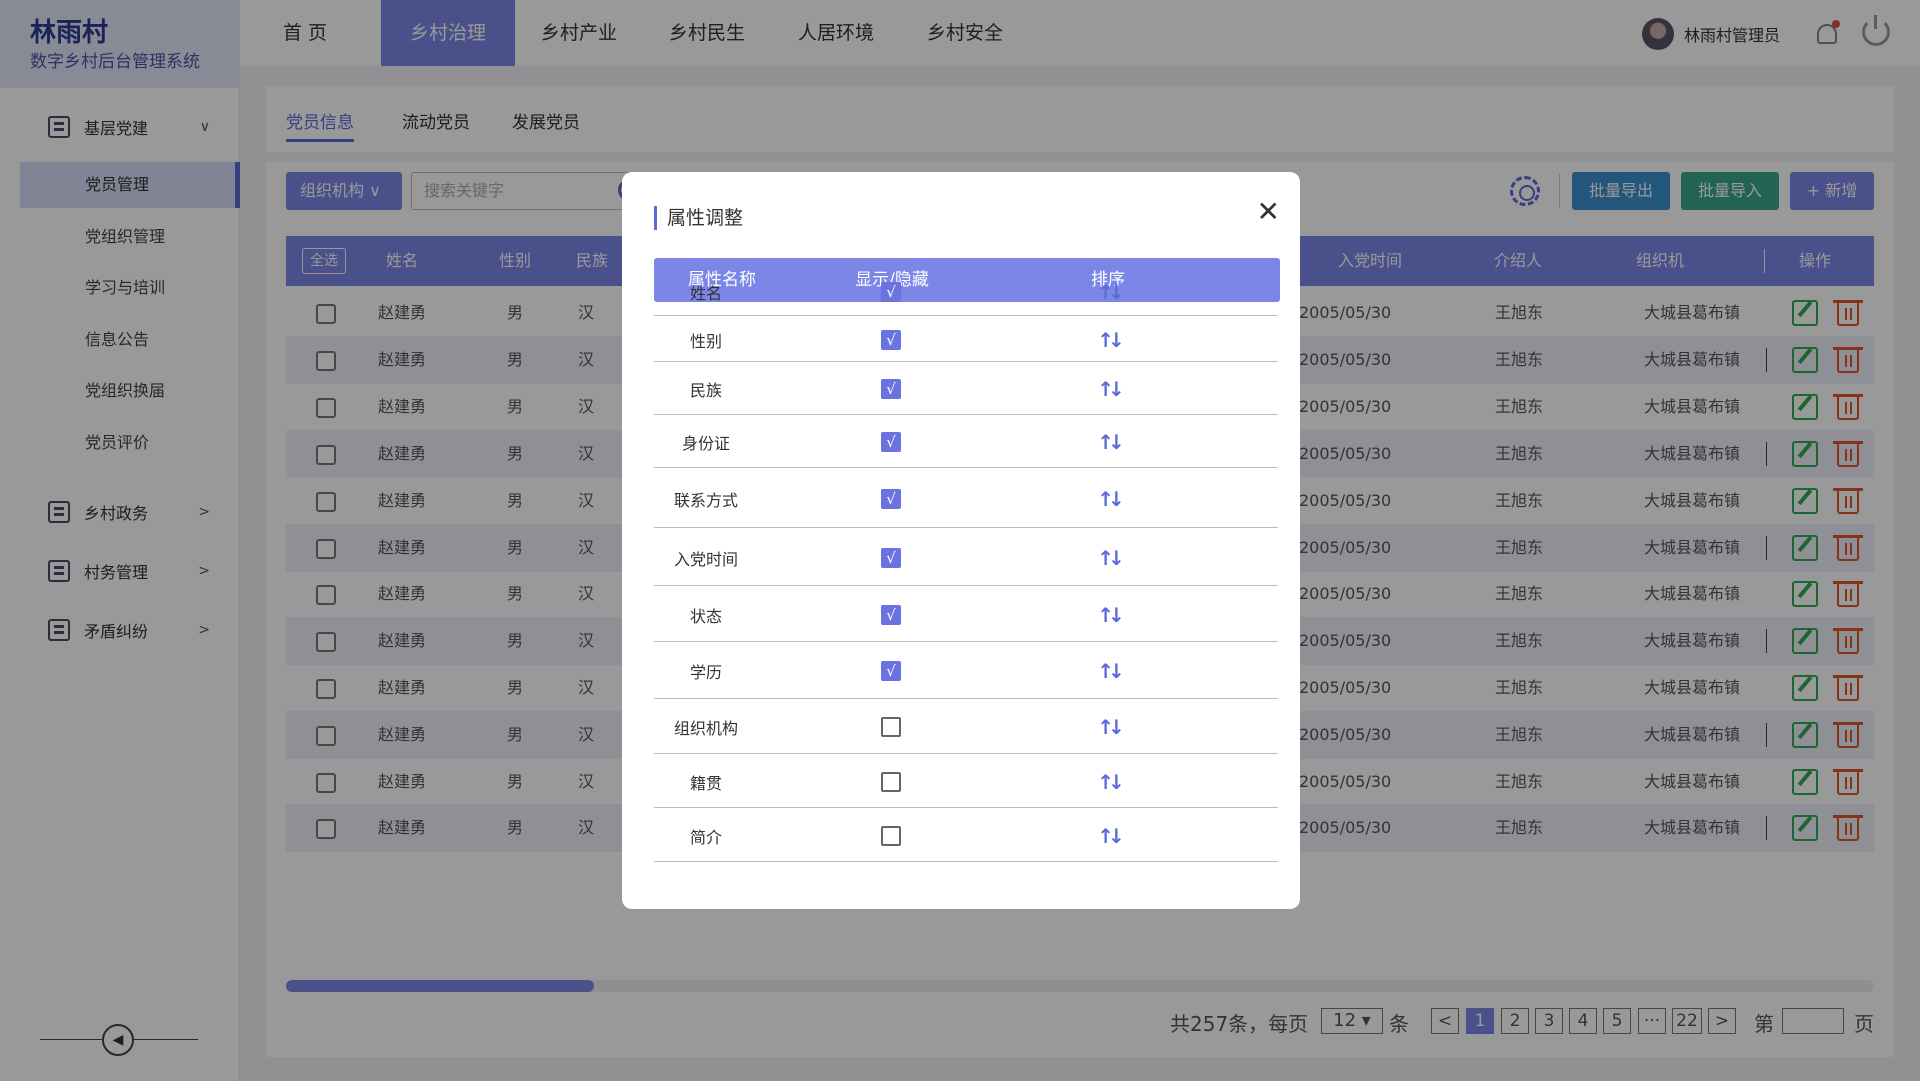 The image size is (1920, 1081). Describe the element at coordinates (698, 218) in the screenshot. I see `modal-title: 属性调整` at that location.